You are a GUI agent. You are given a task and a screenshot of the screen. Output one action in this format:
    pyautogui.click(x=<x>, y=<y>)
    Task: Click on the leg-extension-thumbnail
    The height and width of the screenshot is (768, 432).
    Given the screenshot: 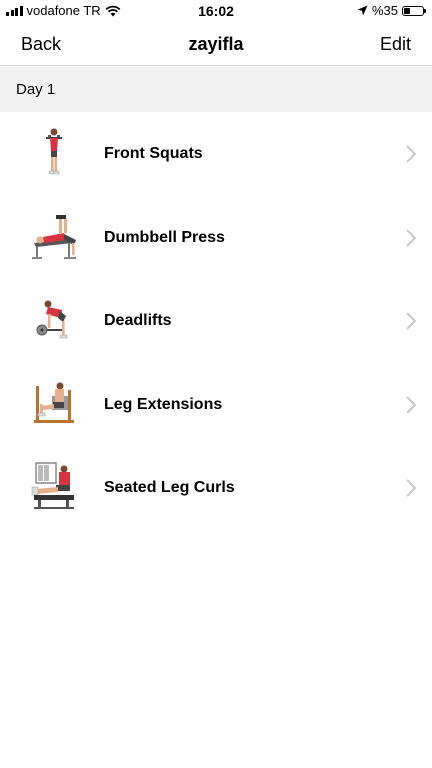 What is the action you would take?
    pyautogui.click(x=54, y=402)
    